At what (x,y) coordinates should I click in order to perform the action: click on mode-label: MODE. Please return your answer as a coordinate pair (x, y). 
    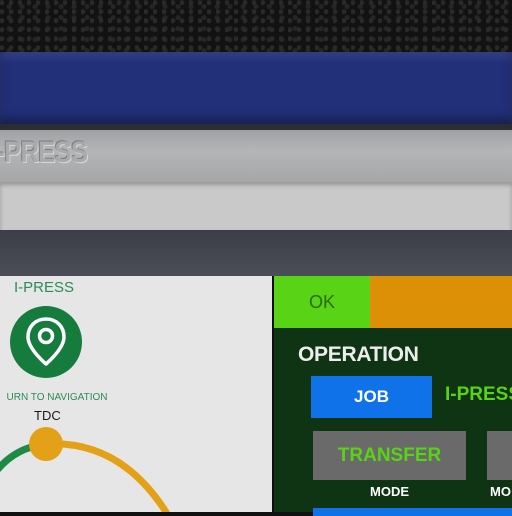
    Looking at the image, I should click on (389, 491).